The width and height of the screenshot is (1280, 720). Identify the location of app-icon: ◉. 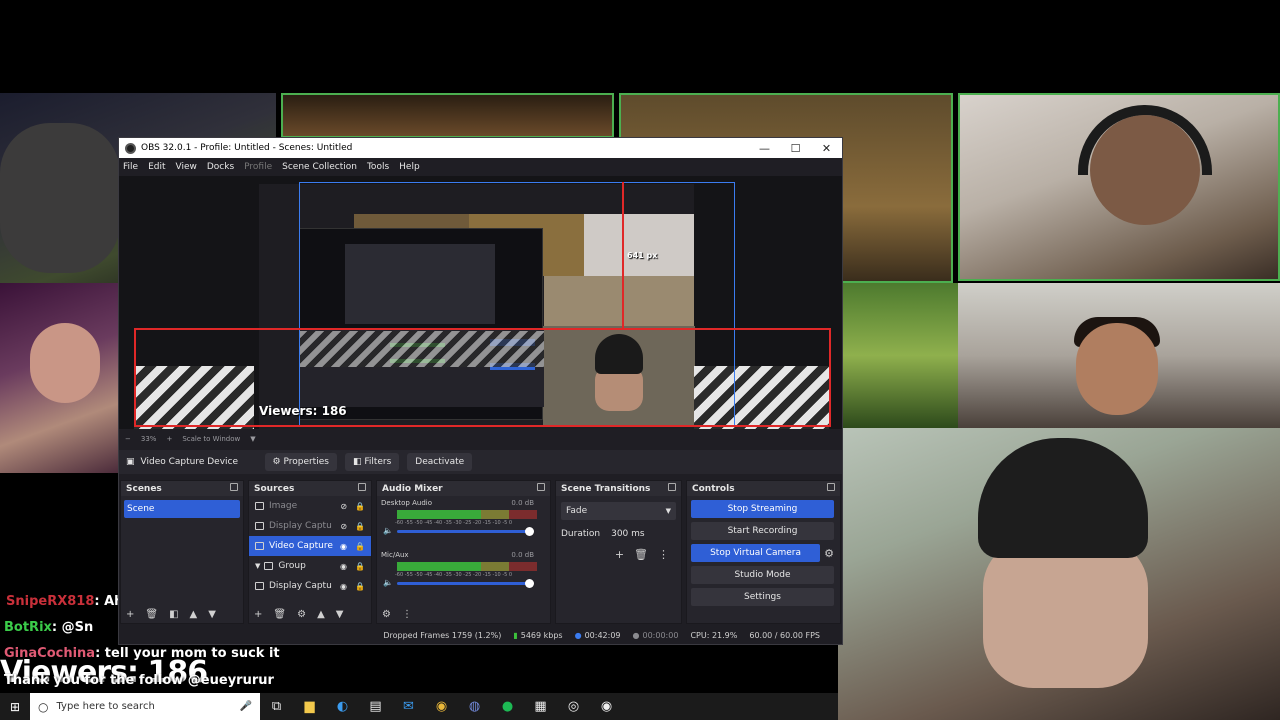
(606, 706).